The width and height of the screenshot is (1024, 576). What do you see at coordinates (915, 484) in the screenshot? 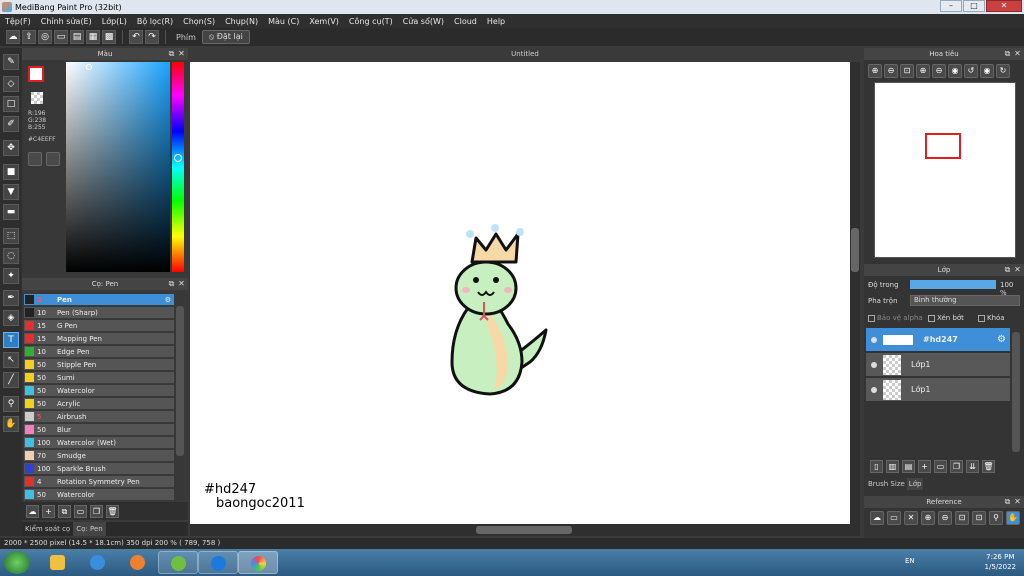
I see `tab-layer: Lớp` at bounding box center [915, 484].